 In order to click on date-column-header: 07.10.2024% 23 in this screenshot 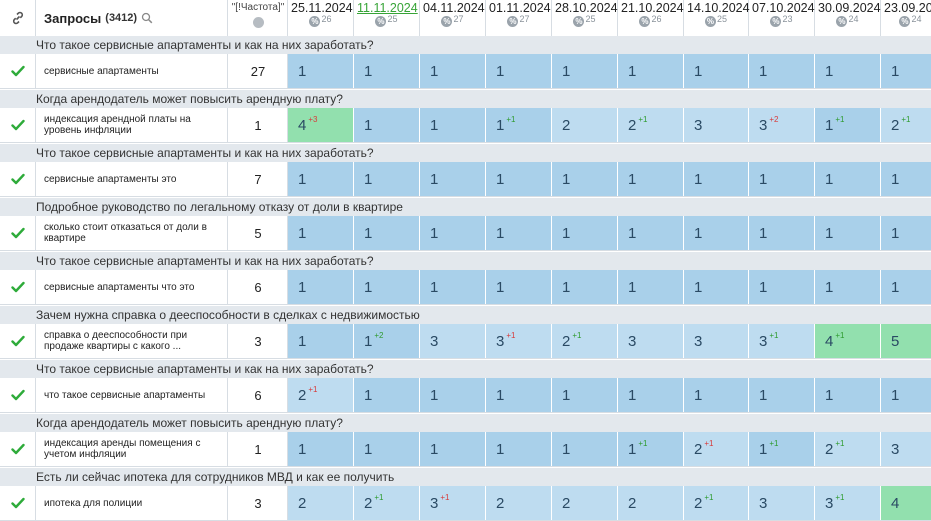, I will do `click(782, 18)`.